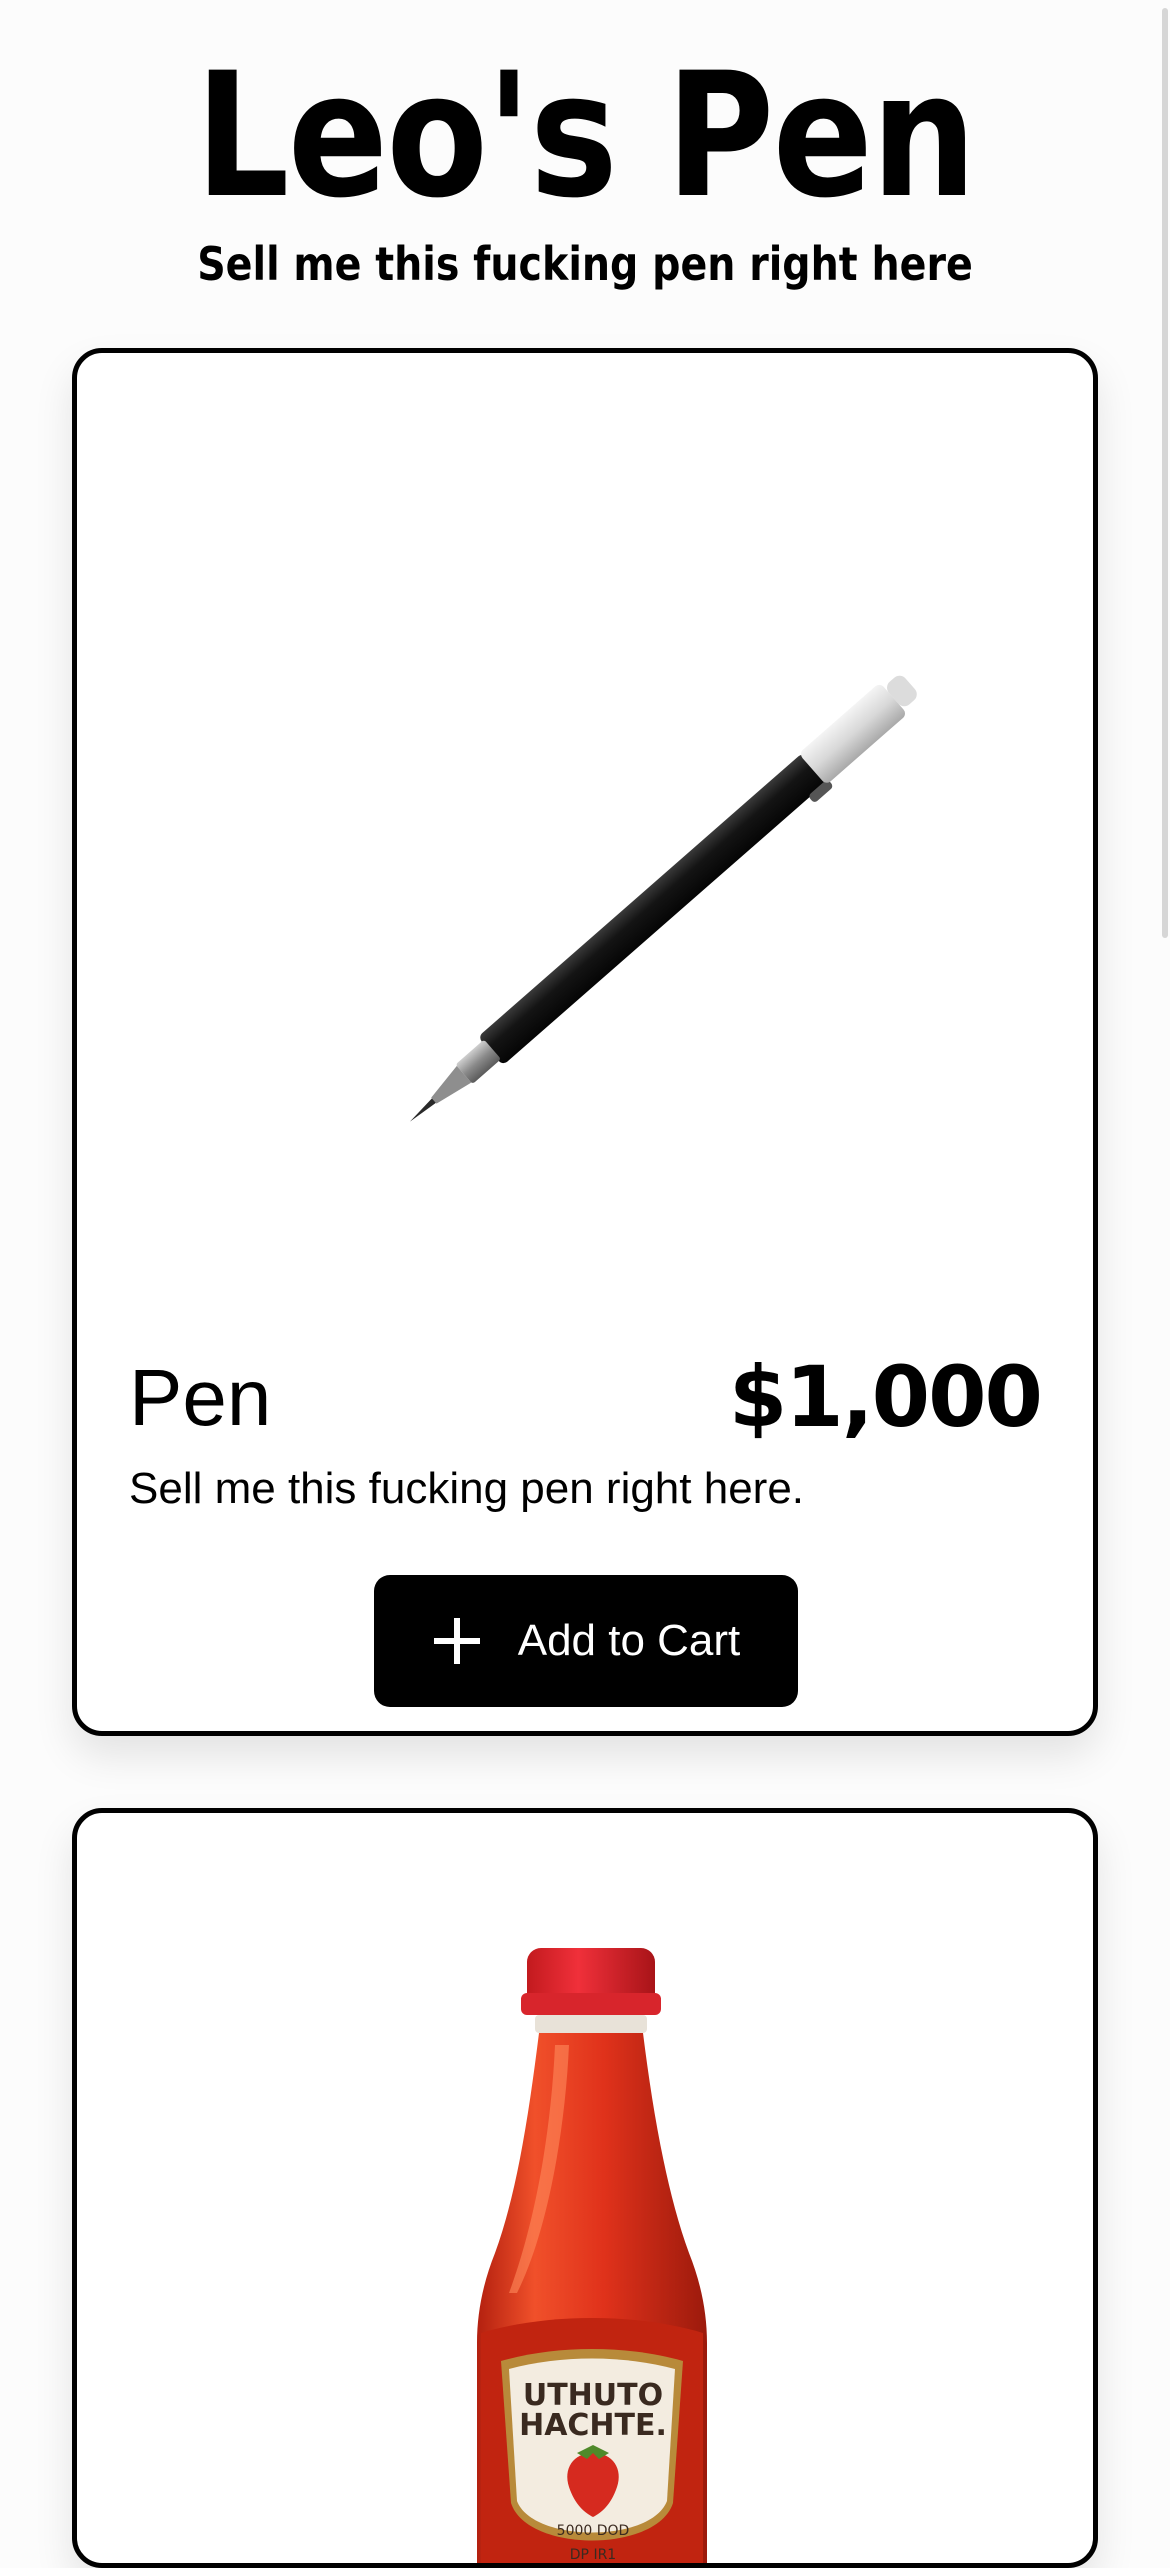 The height and width of the screenshot is (2568, 1170). I want to click on sauce-bottle-image: UTHUTO HACHTE. 5000 DOD DP IR1, so click(592, 2255).